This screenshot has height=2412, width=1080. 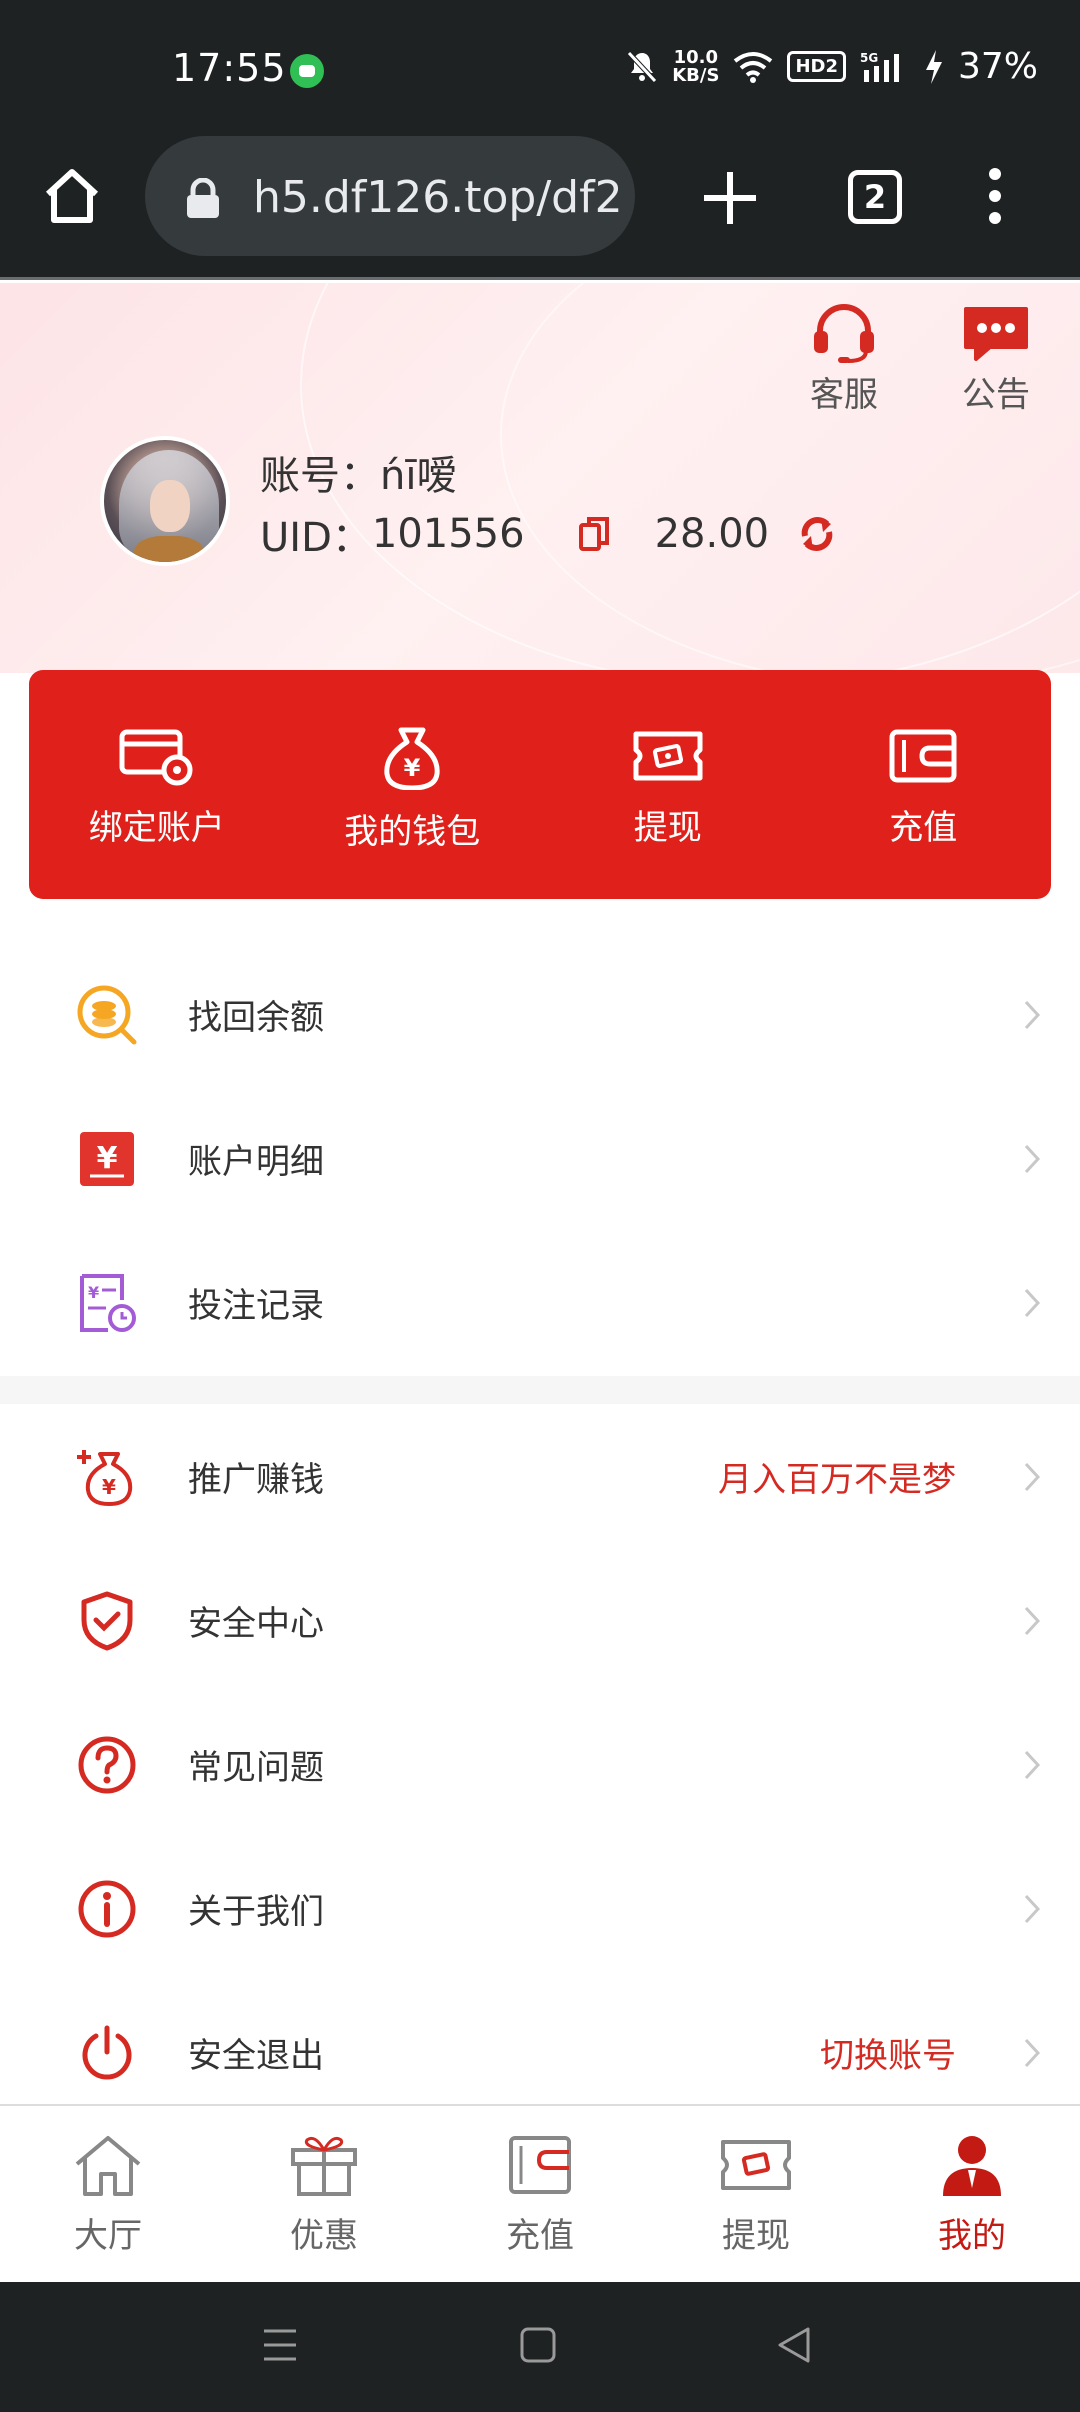 I want to click on card-settings-icon, so click(x=156, y=757).